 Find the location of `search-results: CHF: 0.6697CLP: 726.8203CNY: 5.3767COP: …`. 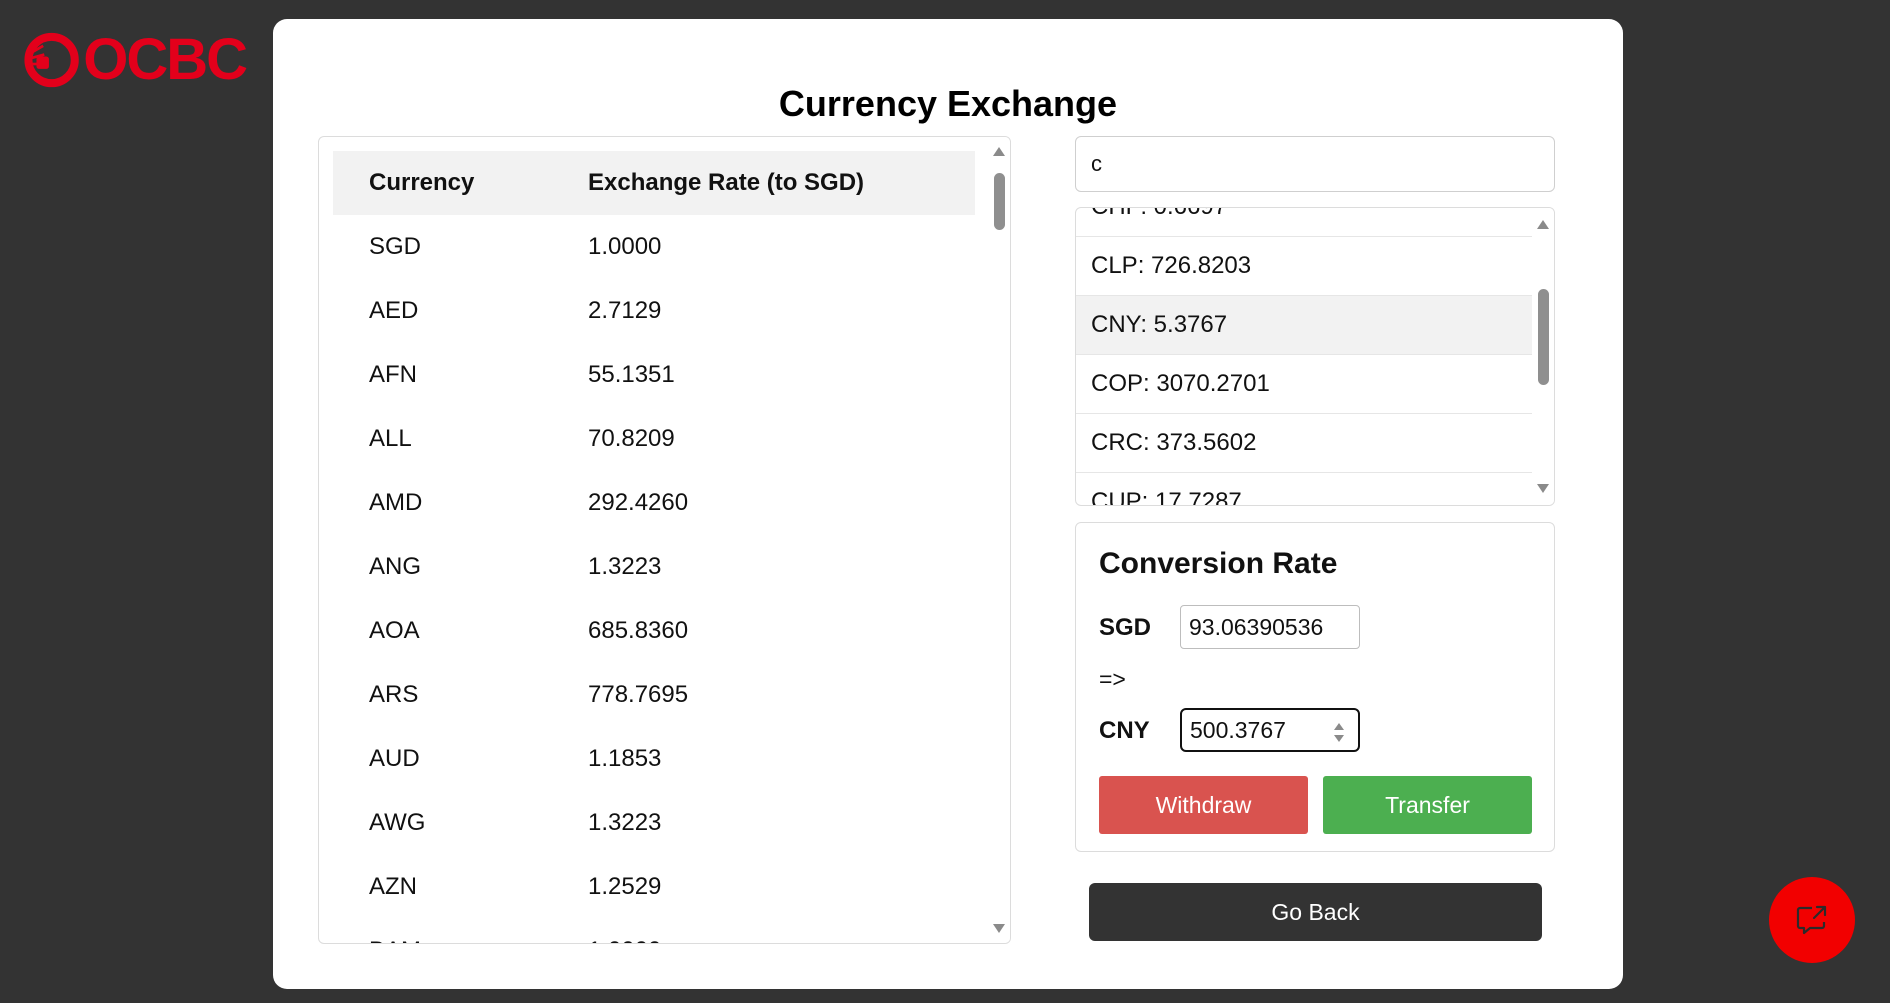

search-results: CHF: 0.6697CLP: 726.8203CNY: 5.3767COP: … is located at coordinates (1304, 356).